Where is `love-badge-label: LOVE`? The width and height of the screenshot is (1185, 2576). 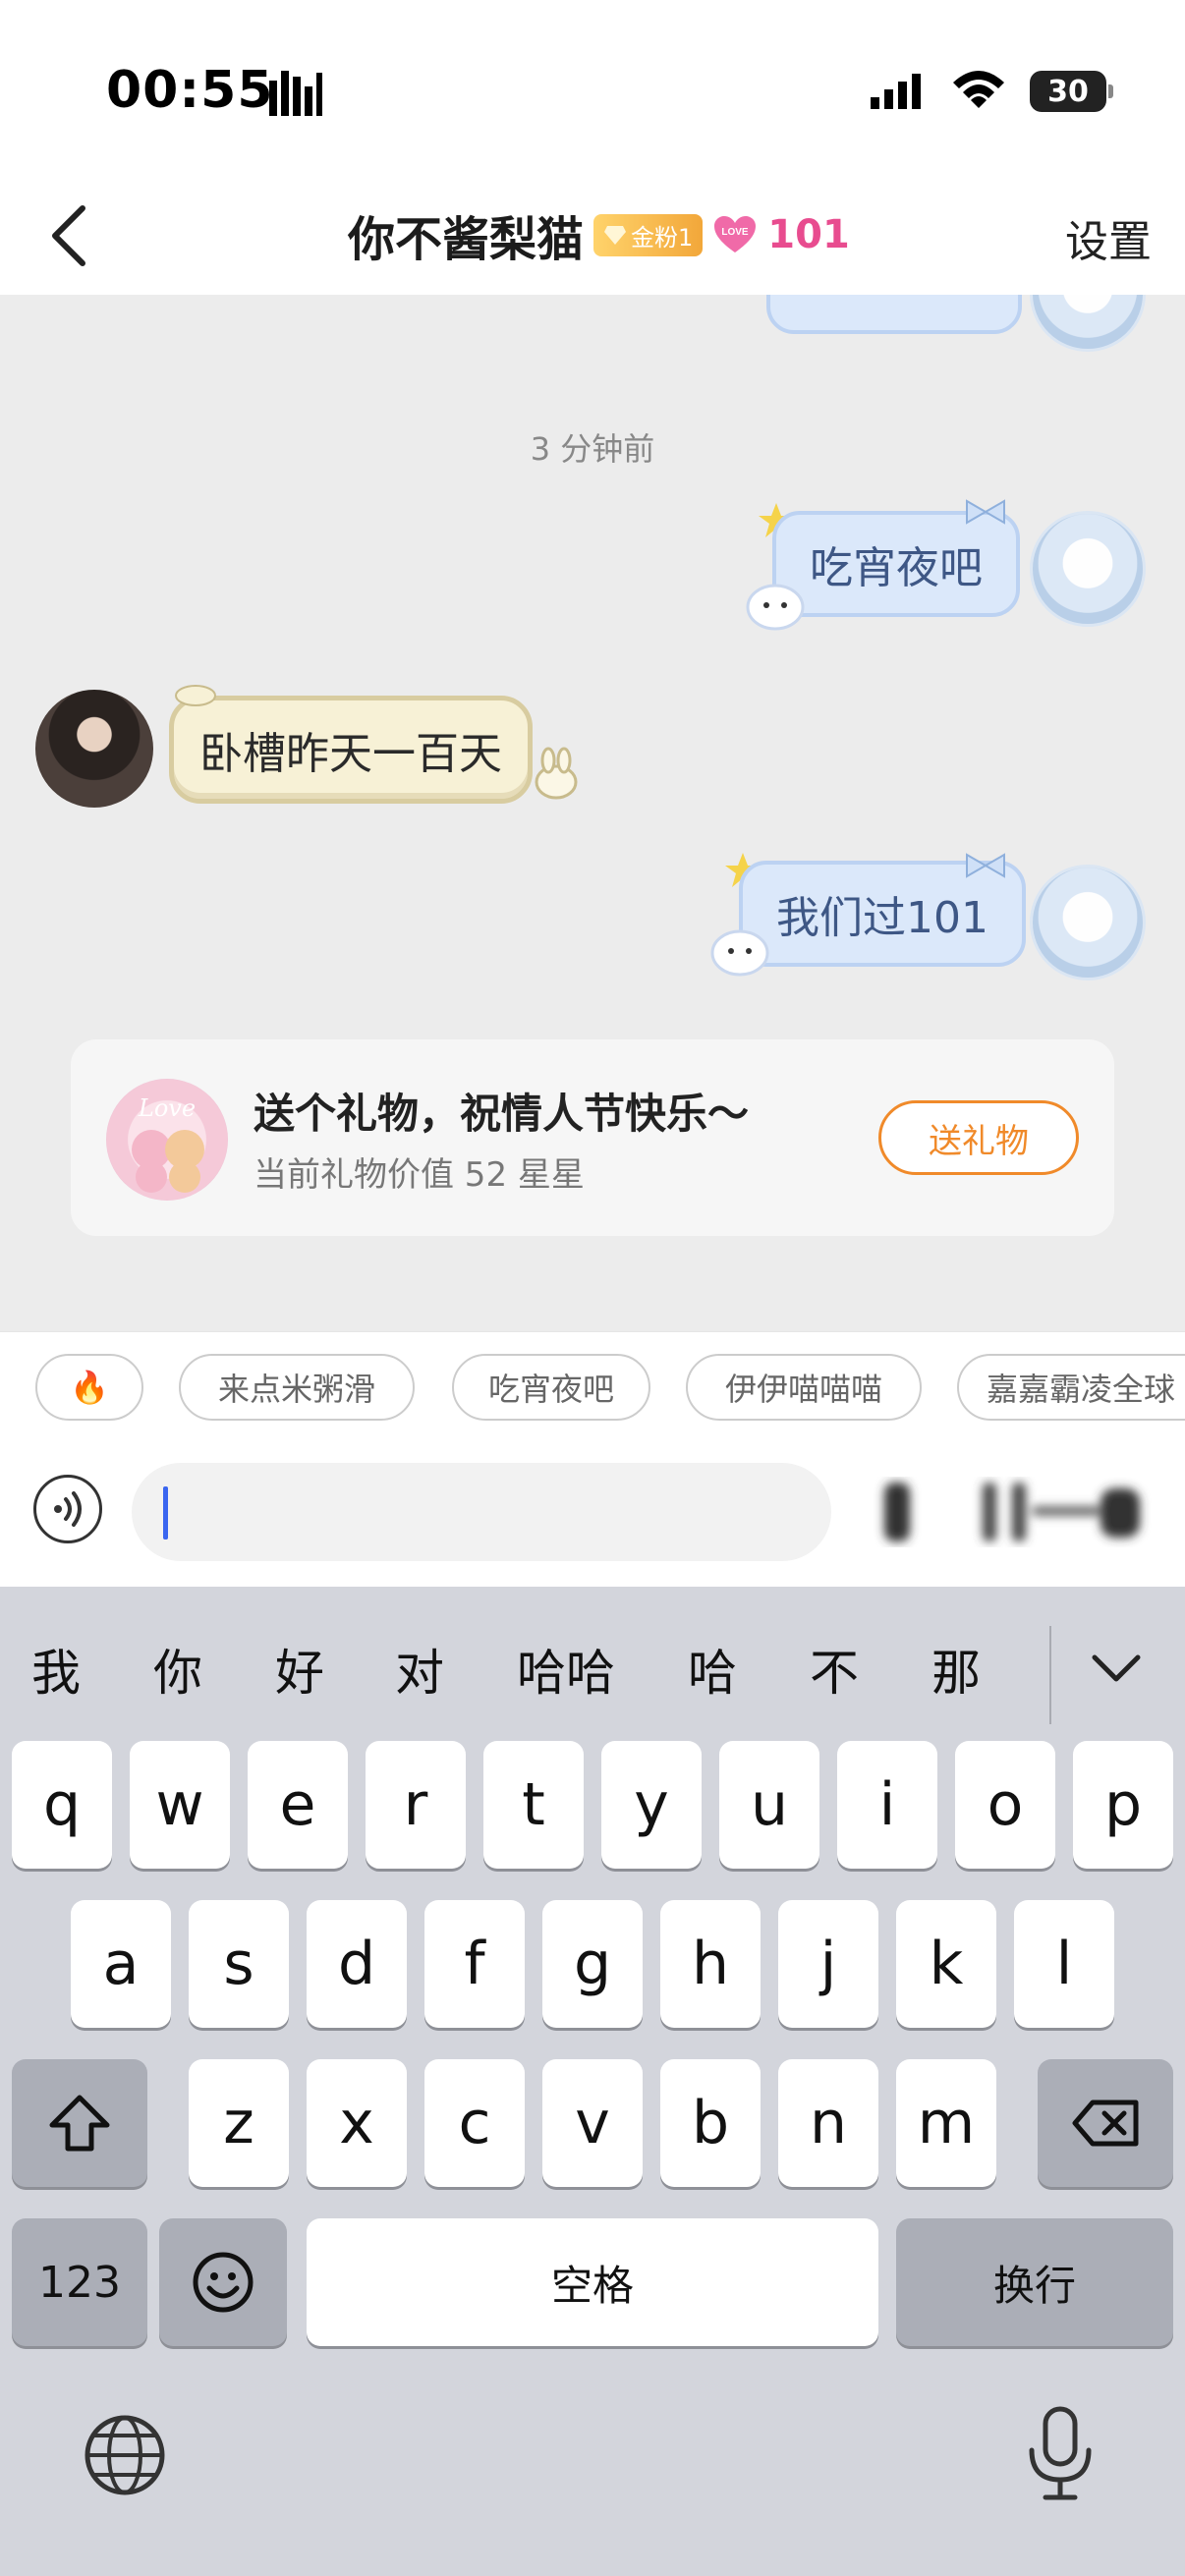 love-badge-label: LOVE is located at coordinates (736, 232).